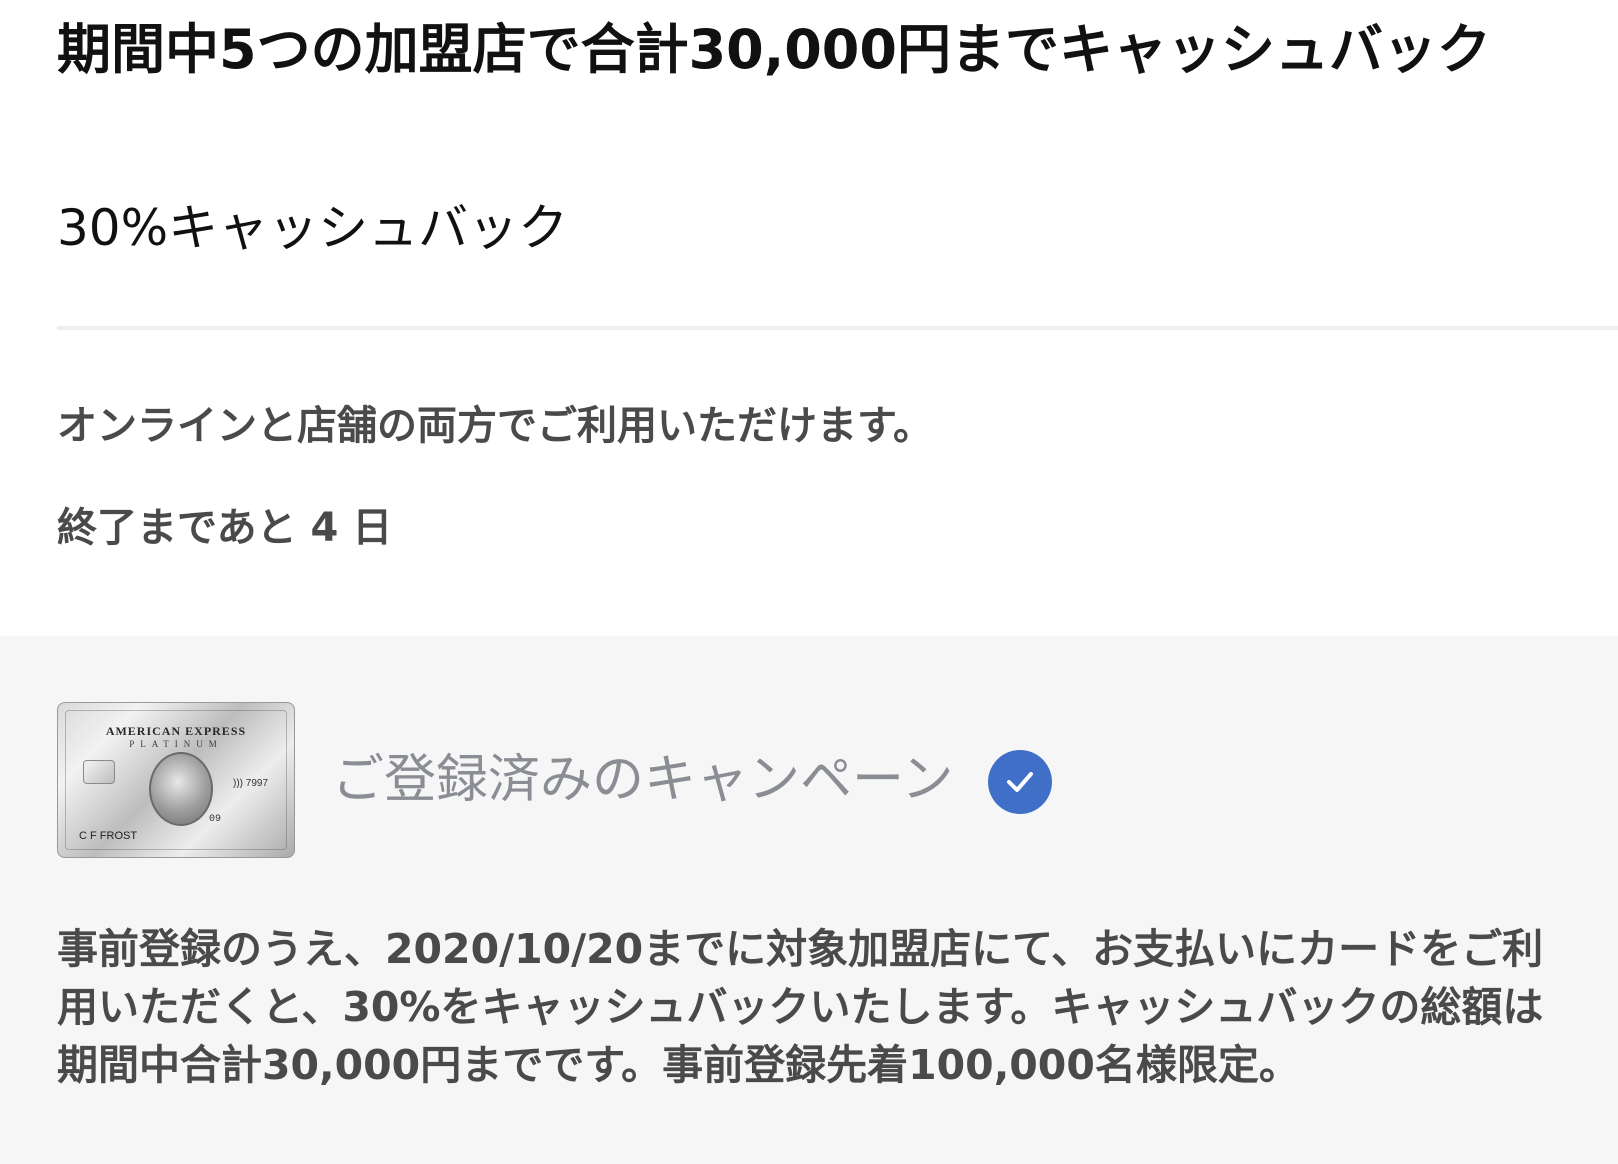 The height and width of the screenshot is (1164, 1618). I want to click on card-tier: PLATINUM, so click(176, 744).